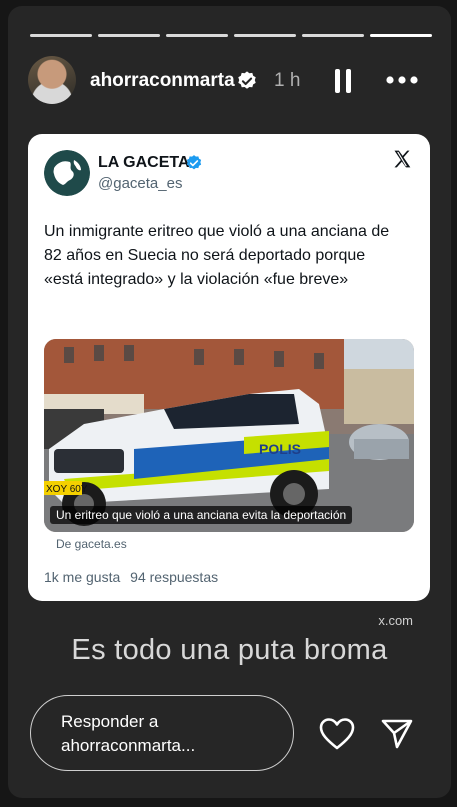 Image resolution: width=457 pixels, height=807 pixels. What do you see at coordinates (402, 80) in the screenshot?
I see `more-icon` at bounding box center [402, 80].